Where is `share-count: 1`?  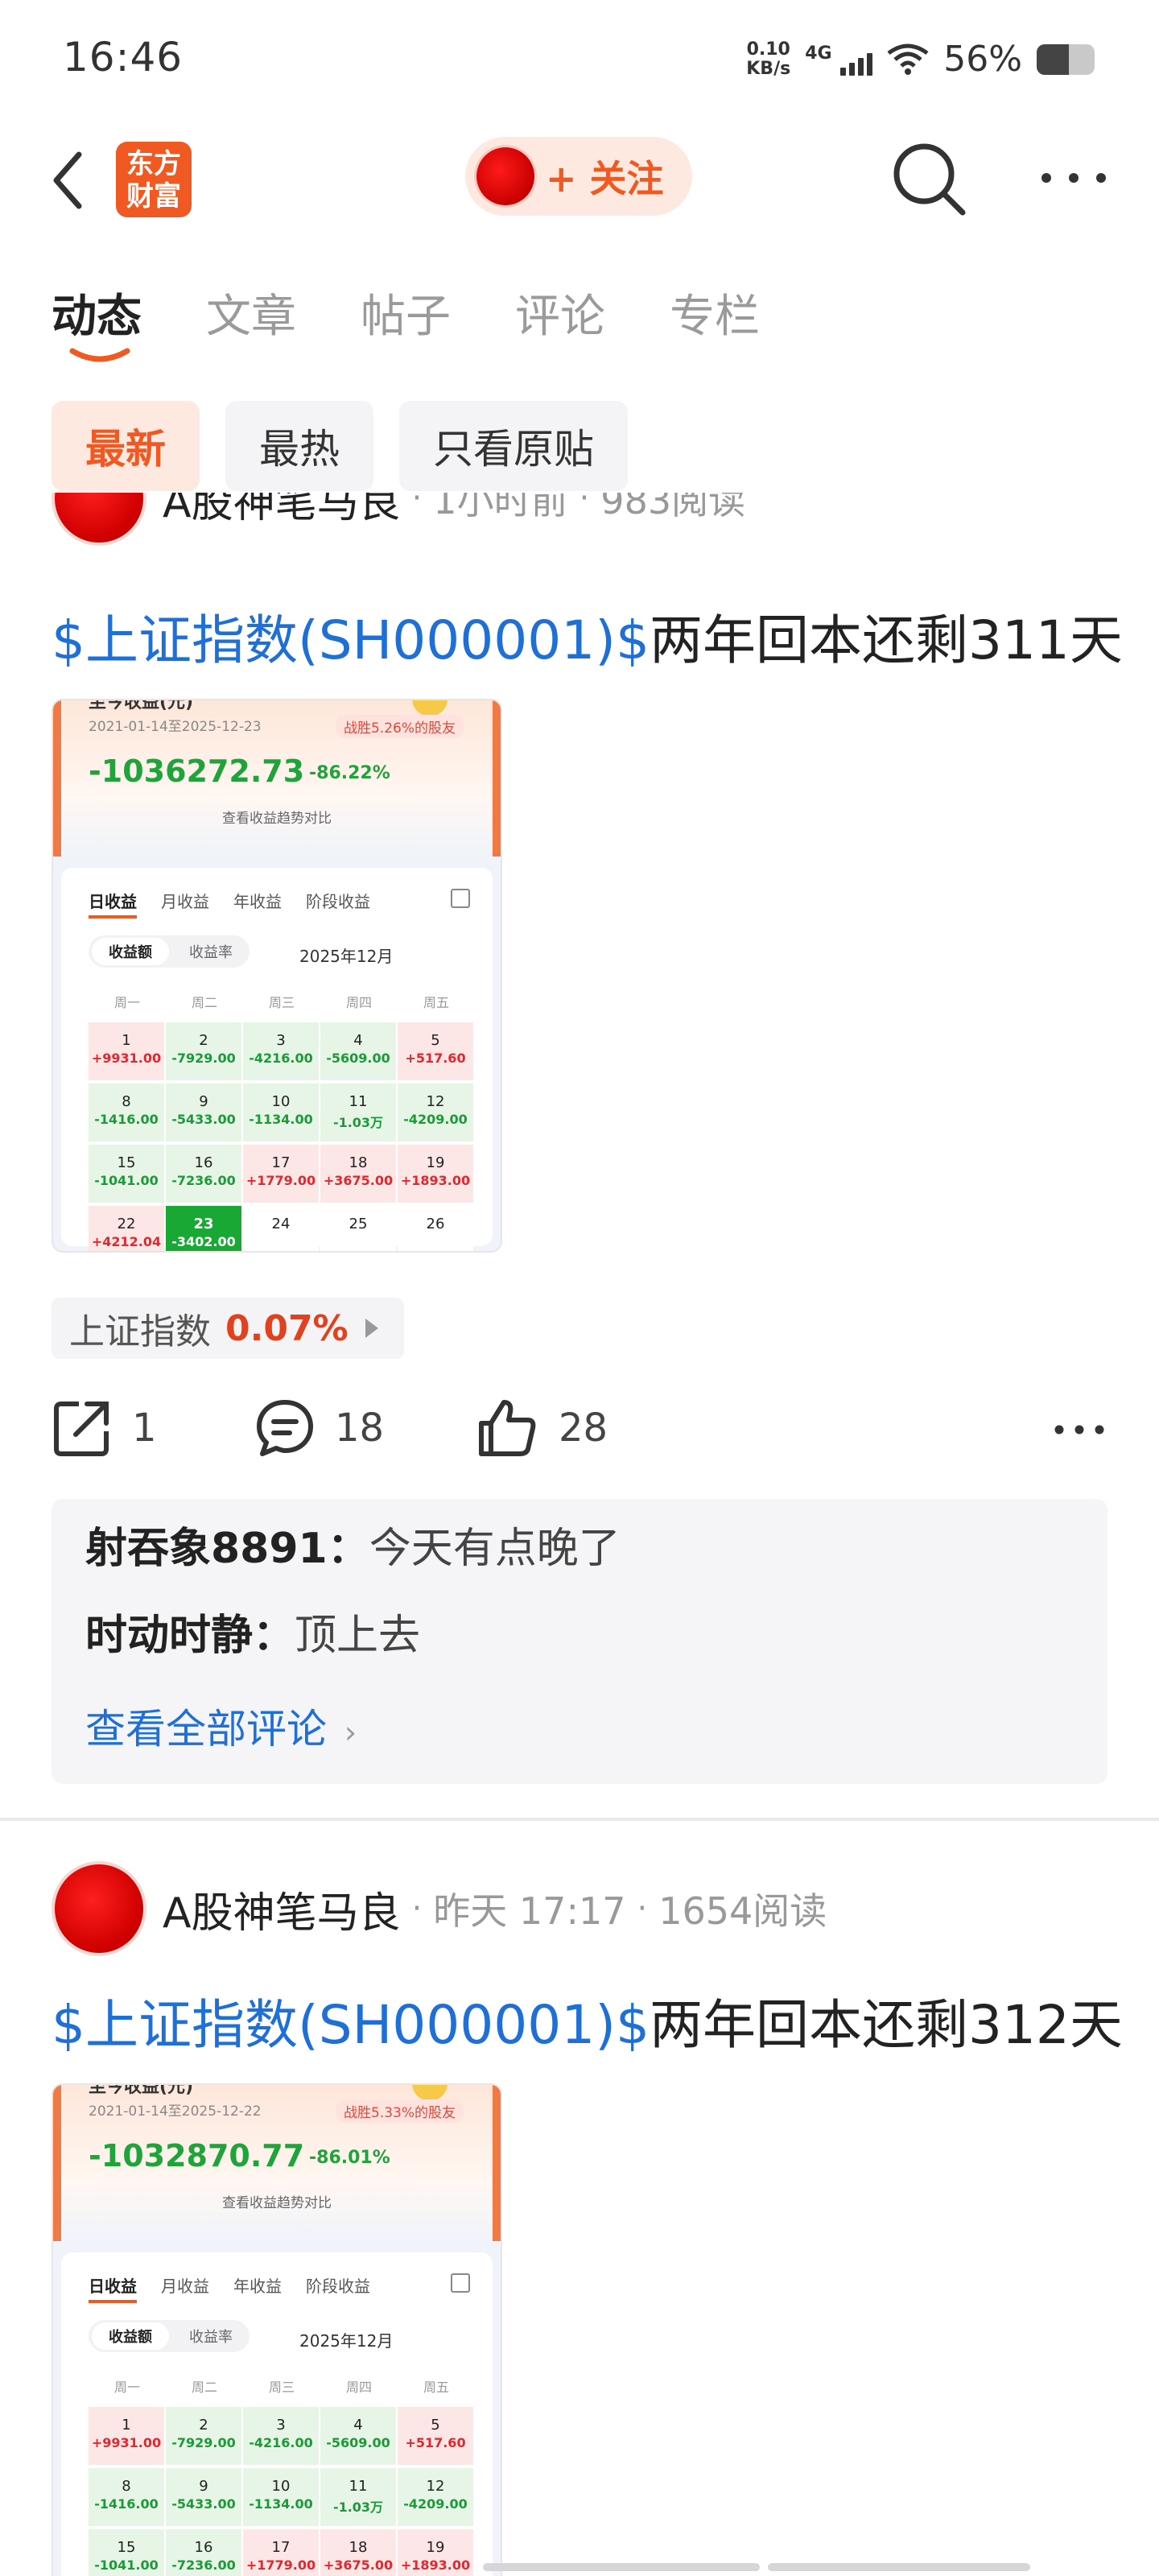 share-count: 1 is located at coordinates (144, 1428).